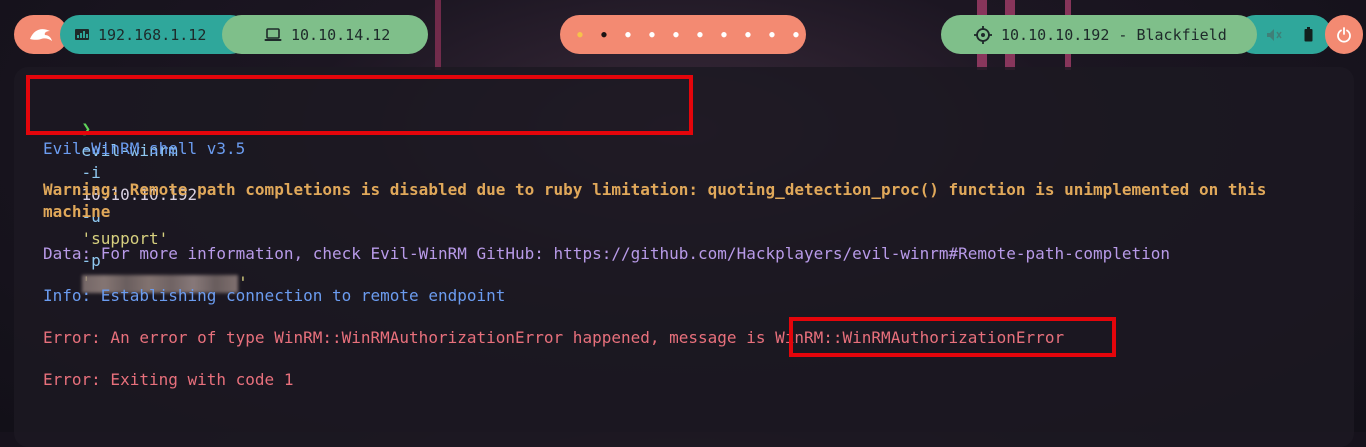 The image size is (1366, 447). What do you see at coordinates (152, 34) in the screenshot?
I see `local-ip-label: 192.168.1.12` at bounding box center [152, 34].